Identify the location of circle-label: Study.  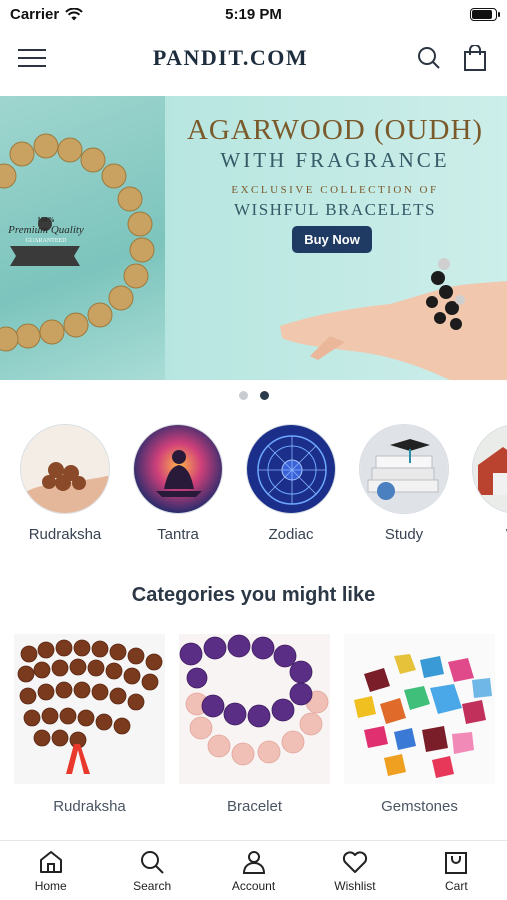
(404, 534).